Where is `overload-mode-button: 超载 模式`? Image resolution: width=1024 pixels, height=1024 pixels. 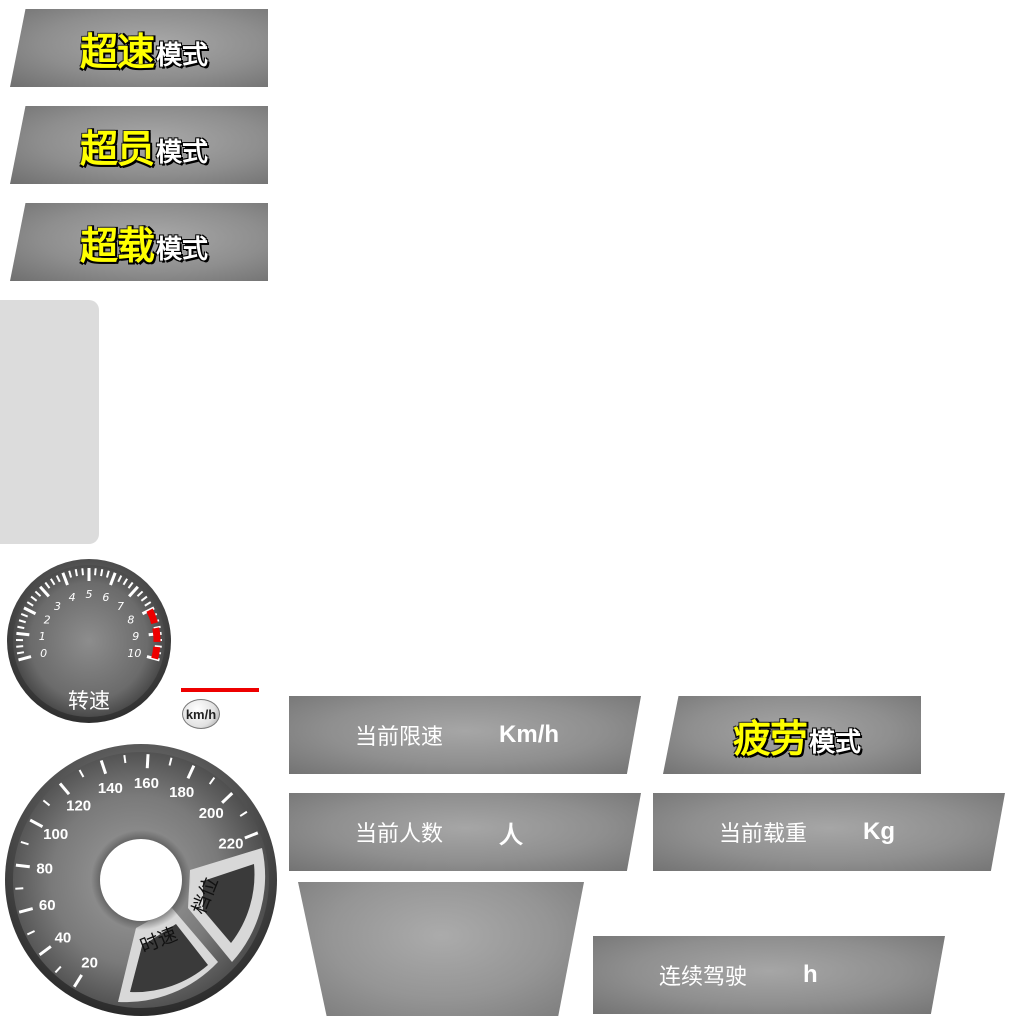
overload-mode-button: 超载 模式 is located at coordinates (139, 242).